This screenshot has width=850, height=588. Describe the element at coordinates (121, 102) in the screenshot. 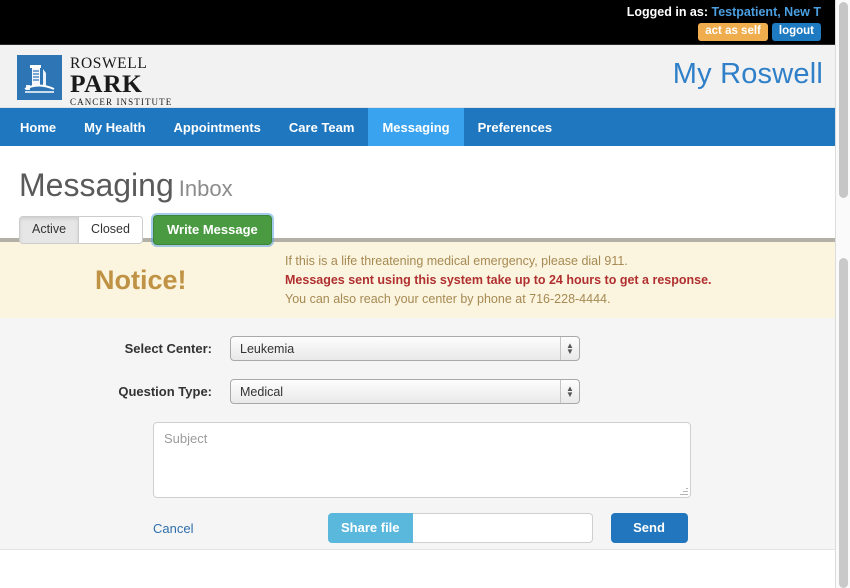

I see `logo-cancer-institute-text: CANCER INSTITUTE` at that location.